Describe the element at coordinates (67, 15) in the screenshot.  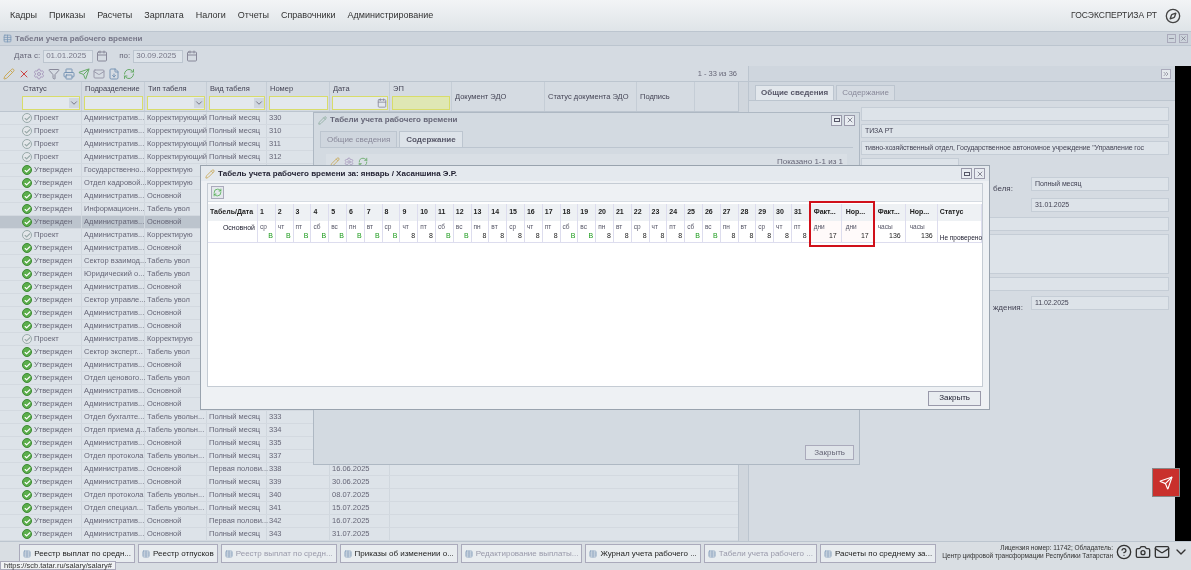
I see `menu-item: Приказы` at that location.